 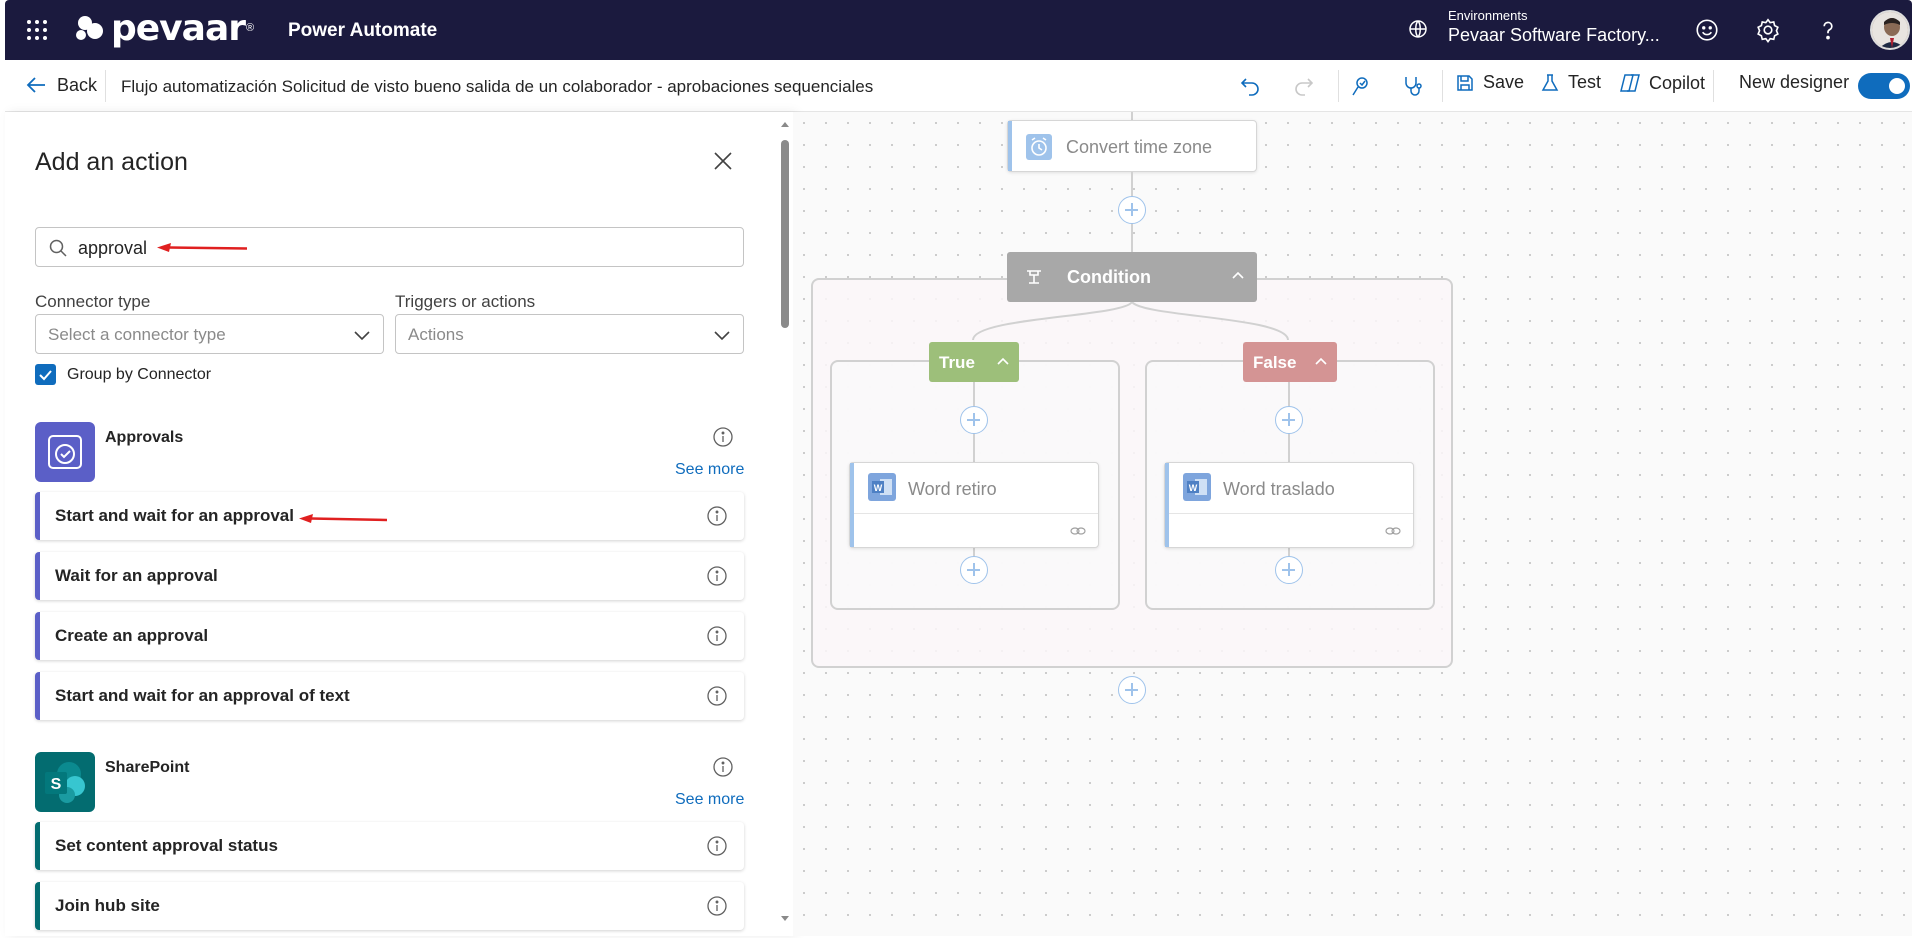 What do you see at coordinates (389, 516) in the screenshot?
I see `action-start-and-wait-for-approval: Start and wait for an approval` at bounding box center [389, 516].